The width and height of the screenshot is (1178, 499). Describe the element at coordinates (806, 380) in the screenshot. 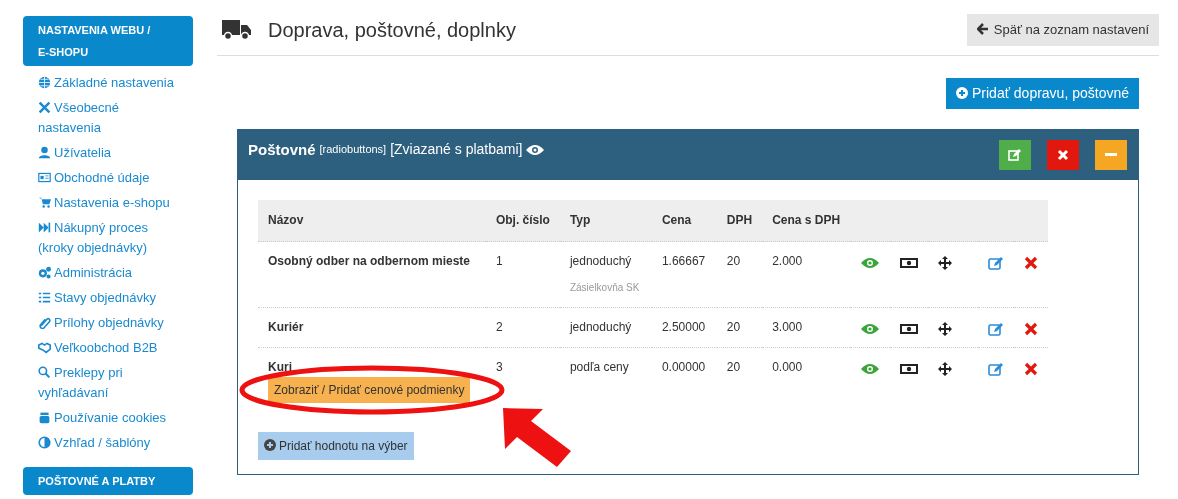

I see `table-cell: 0.000` at that location.